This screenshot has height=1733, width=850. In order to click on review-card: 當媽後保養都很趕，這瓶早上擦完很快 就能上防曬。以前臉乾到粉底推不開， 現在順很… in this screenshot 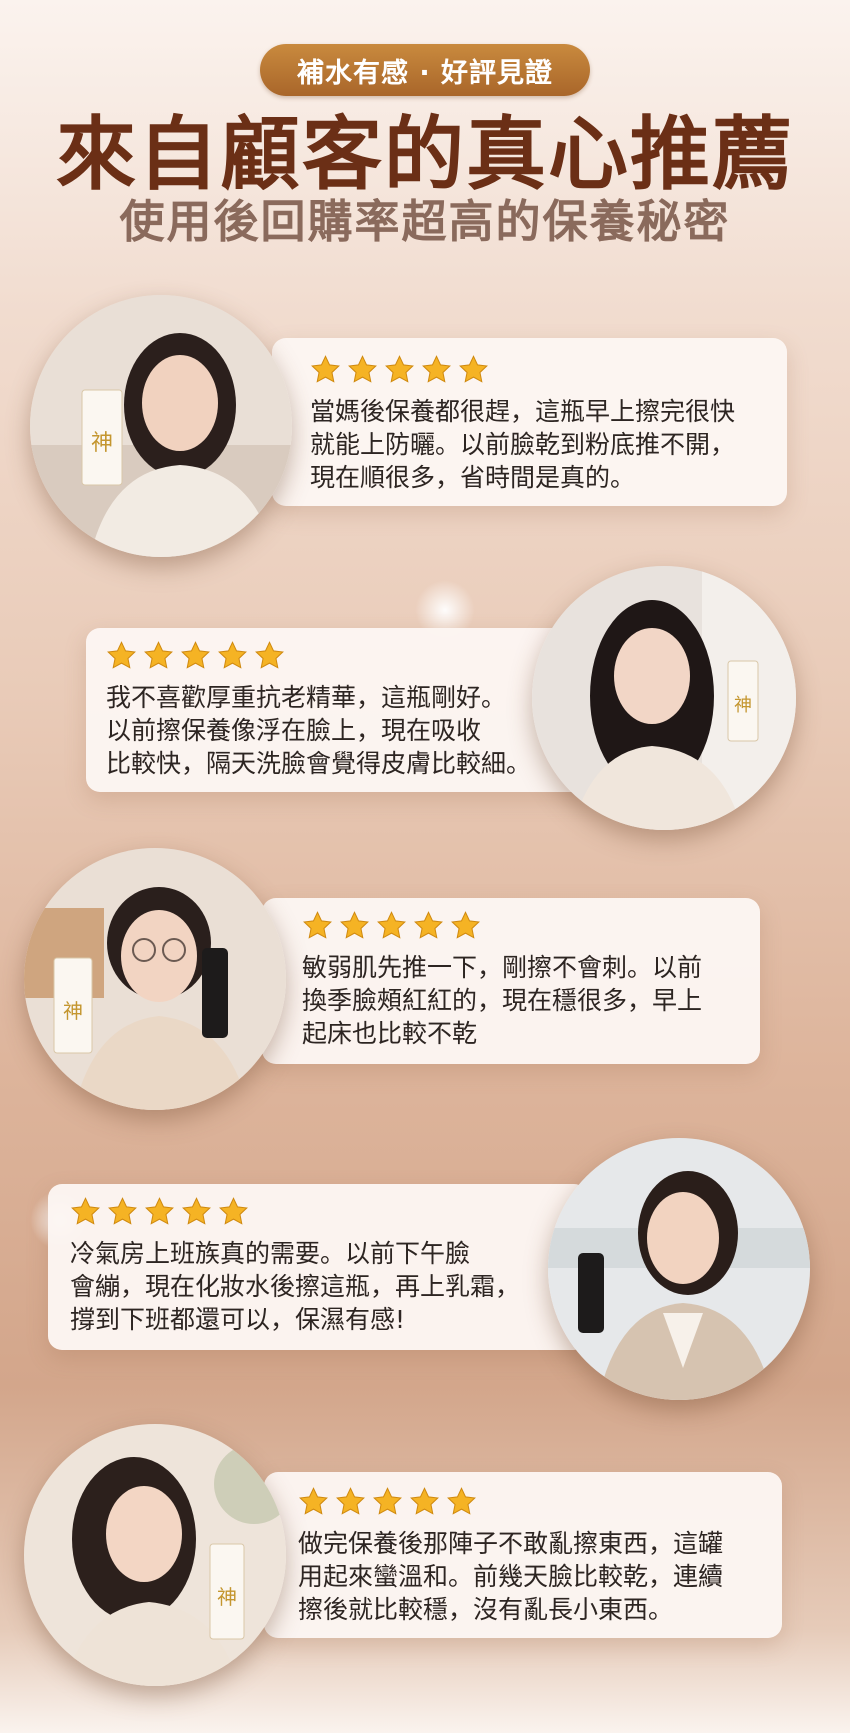, I will do `click(529, 422)`.